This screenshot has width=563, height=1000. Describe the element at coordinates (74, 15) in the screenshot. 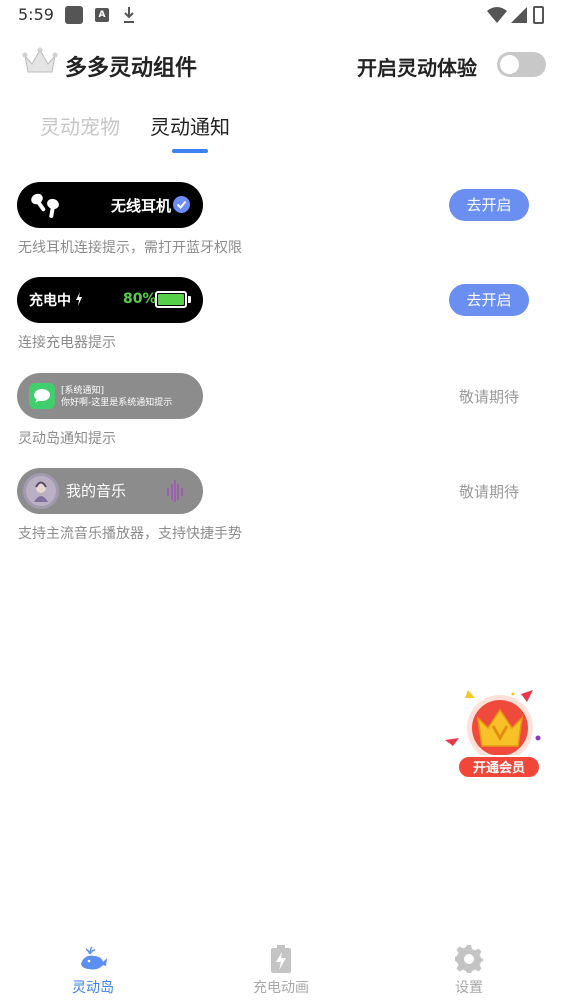

I see `notification-square-icon` at that location.